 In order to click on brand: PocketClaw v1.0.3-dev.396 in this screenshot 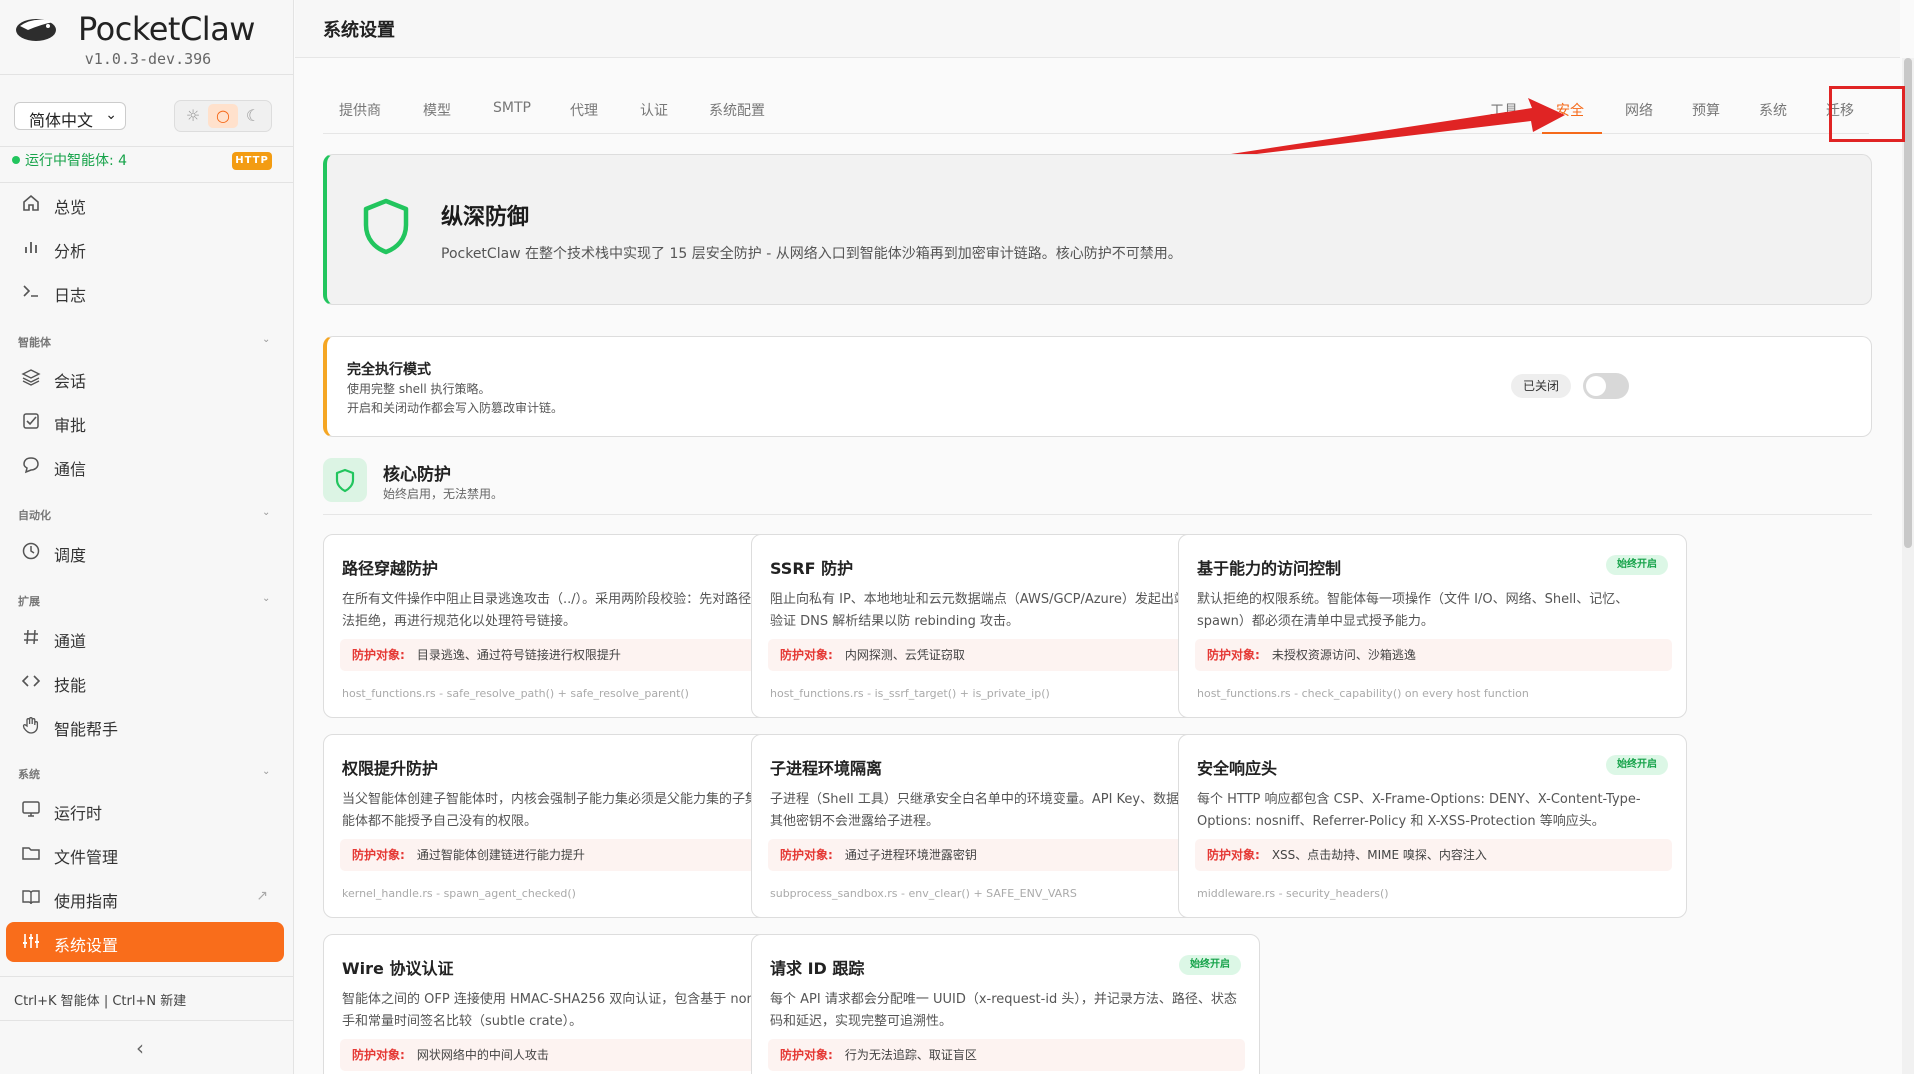, I will do `click(147, 38)`.